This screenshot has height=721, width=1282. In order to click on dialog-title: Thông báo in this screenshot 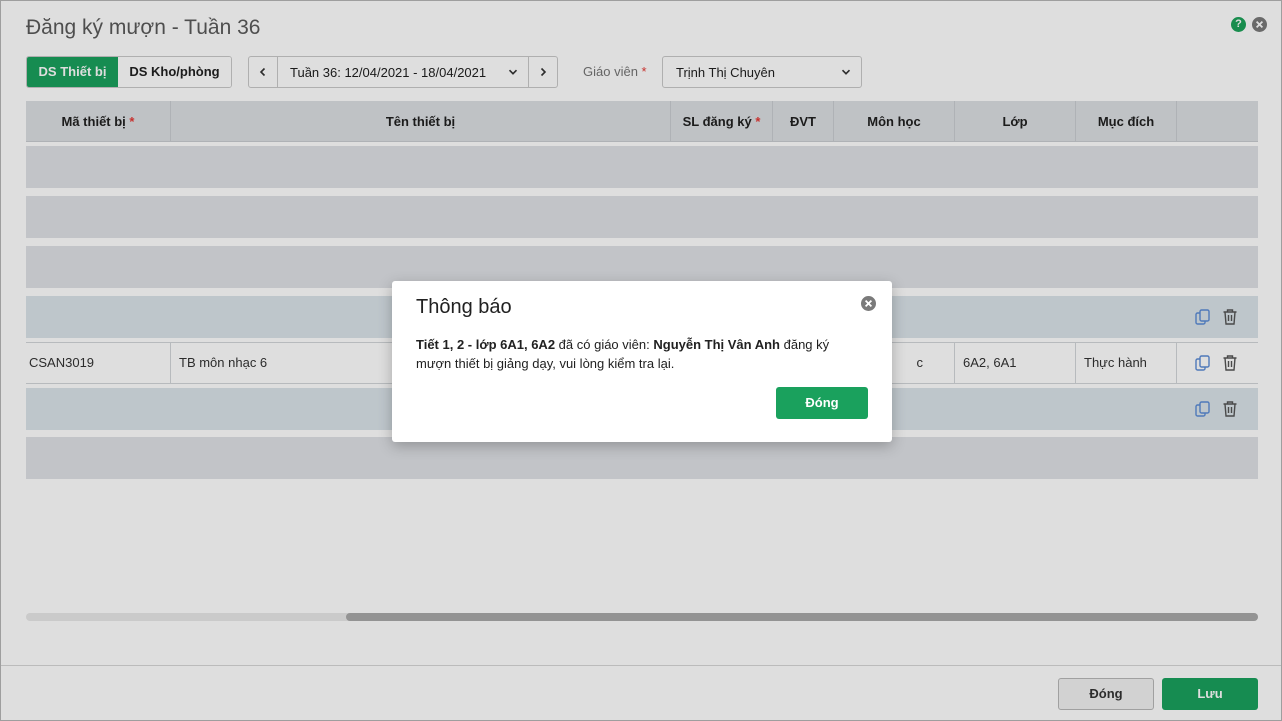, I will do `click(464, 307)`.